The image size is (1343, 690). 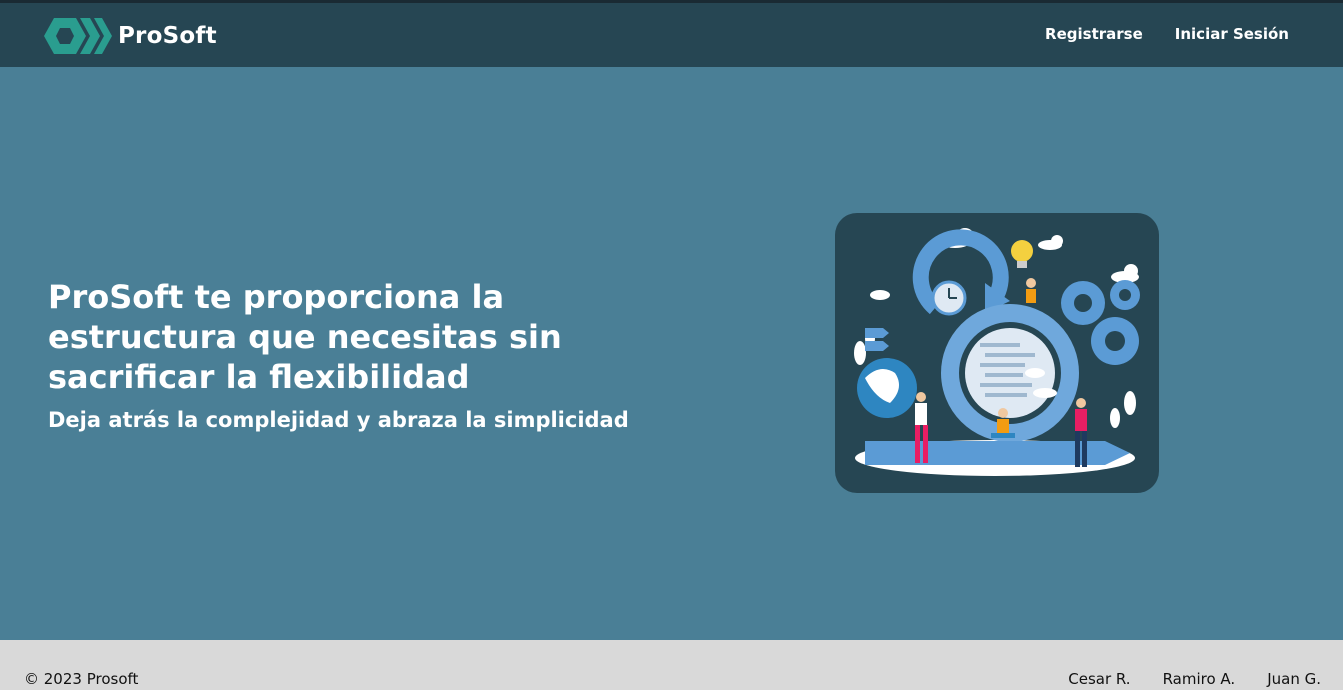 I want to click on brand-logo: ProSoft, so click(x=130, y=36).